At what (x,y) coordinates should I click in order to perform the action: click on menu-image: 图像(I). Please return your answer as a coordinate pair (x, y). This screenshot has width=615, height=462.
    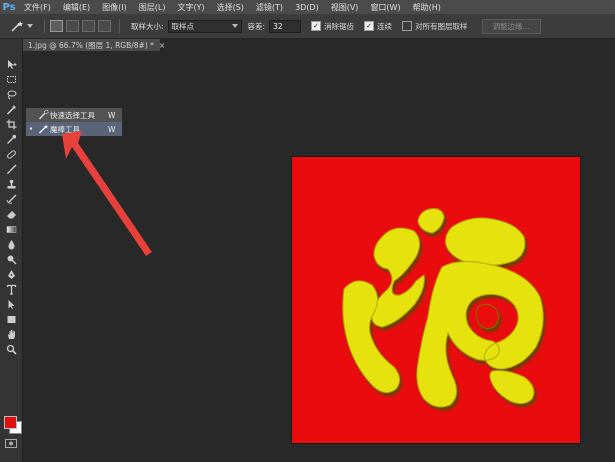
    Looking at the image, I should click on (114, 7).